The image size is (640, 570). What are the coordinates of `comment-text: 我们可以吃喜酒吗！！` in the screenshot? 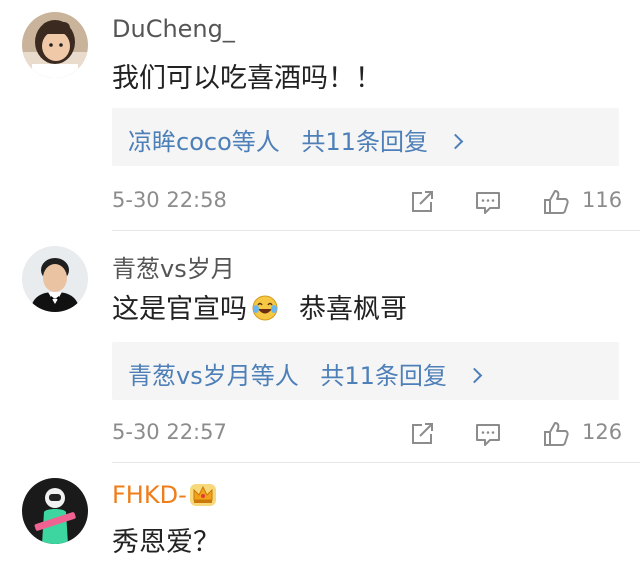 It's located at (247, 78).